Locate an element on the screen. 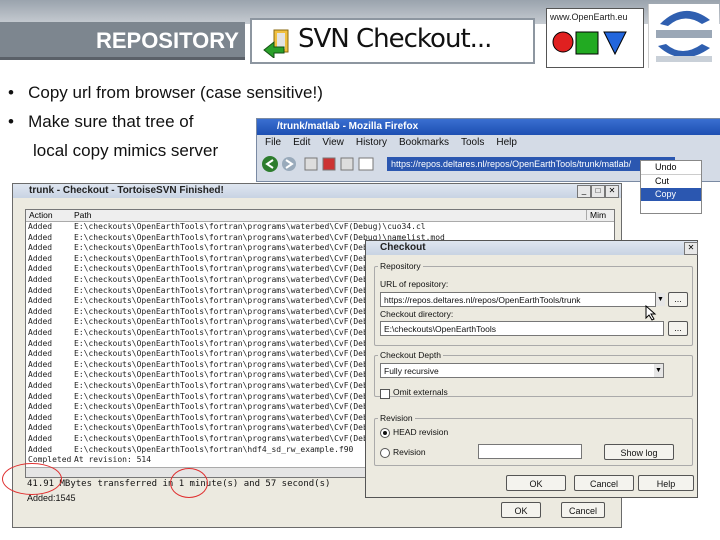  log-window-title: trunk - Checkout - TortoiseSVN Finished! is located at coordinates (317, 191).